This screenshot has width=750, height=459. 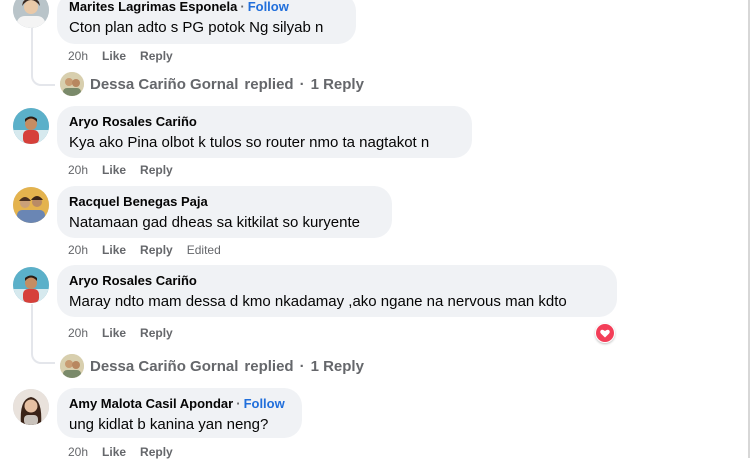 What do you see at coordinates (153, 7) in the screenshot?
I see `author-name: Marites Lagrimas Esponela` at bounding box center [153, 7].